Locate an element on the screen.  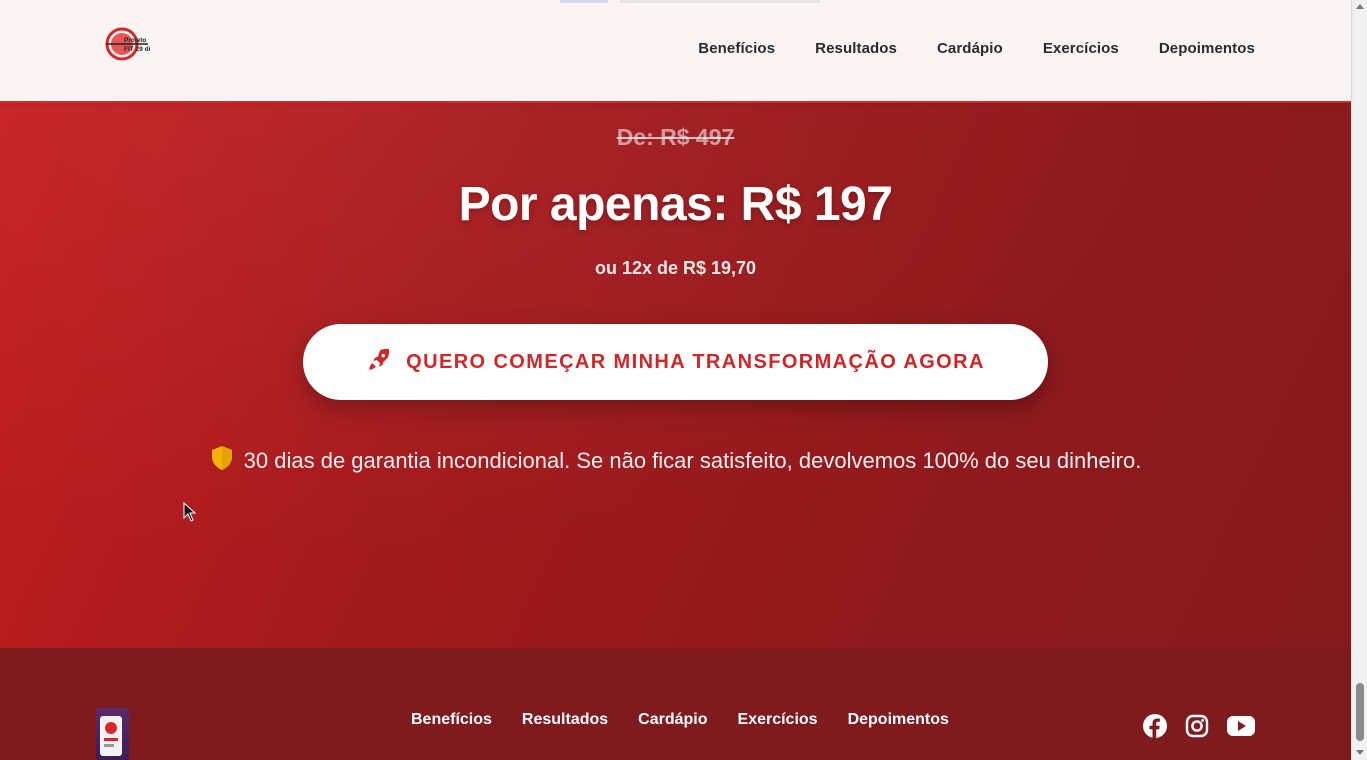
page-scrollbar is located at coordinates (1359, 380).